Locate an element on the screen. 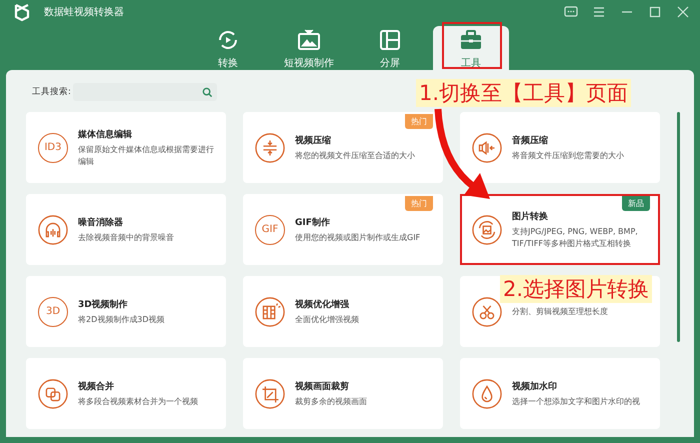  tool-card: 视频画面裁剪 裁剪多余的视频画面 is located at coordinates (343, 393).